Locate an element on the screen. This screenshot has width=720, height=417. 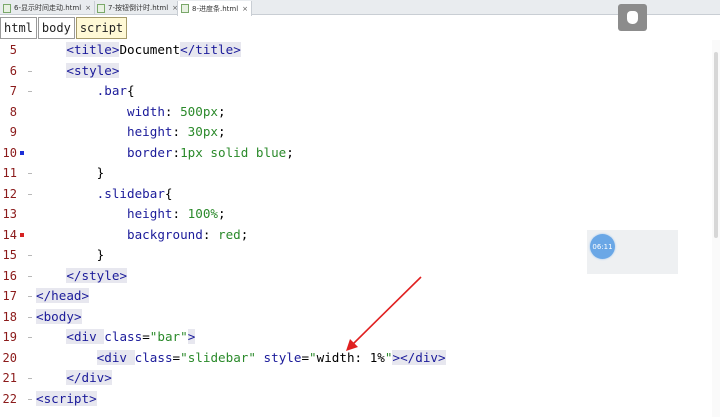
annotation-arrow is located at coordinates (384, 313).